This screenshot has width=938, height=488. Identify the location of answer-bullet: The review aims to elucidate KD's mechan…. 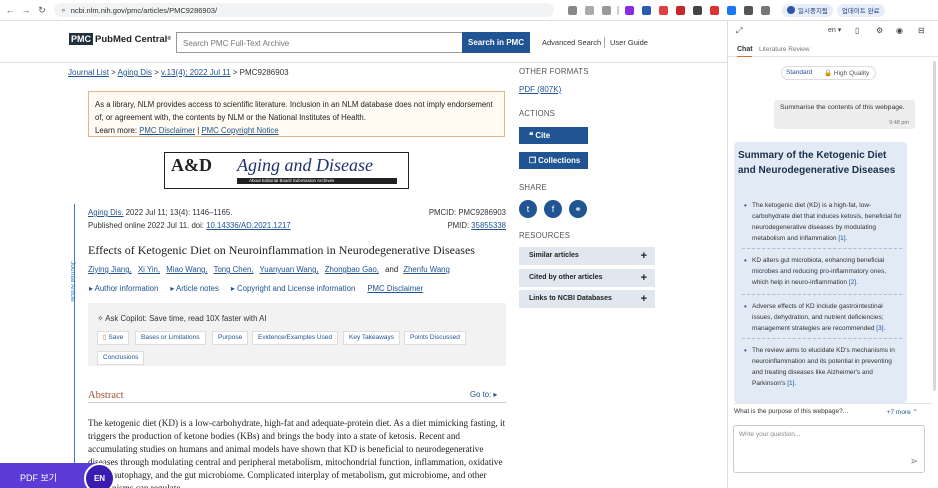
(824, 367).